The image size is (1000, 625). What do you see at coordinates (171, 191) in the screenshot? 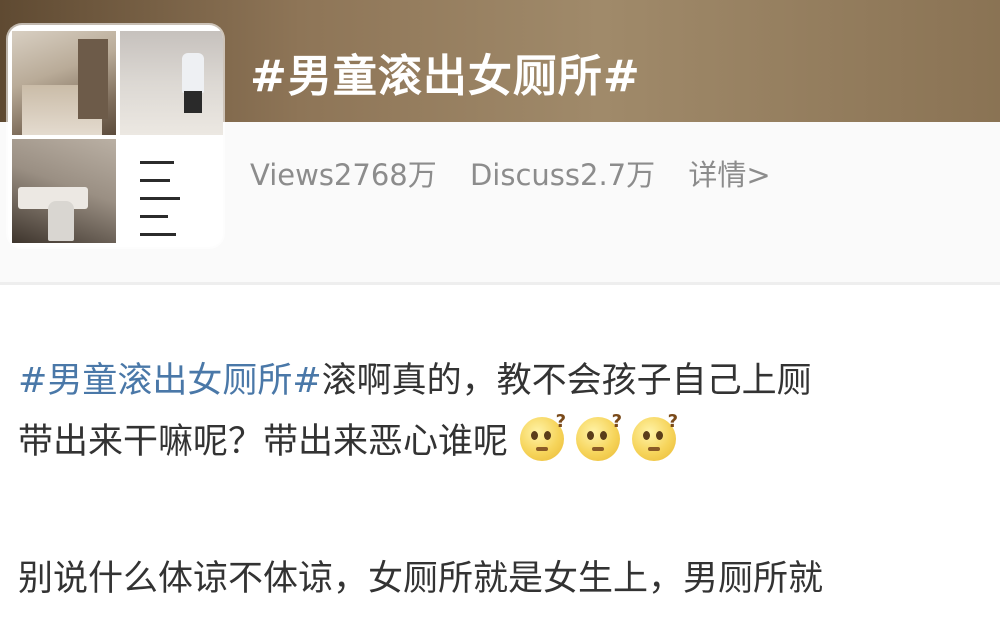
I see `cover-thumbnail-blurred-text` at bounding box center [171, 191].